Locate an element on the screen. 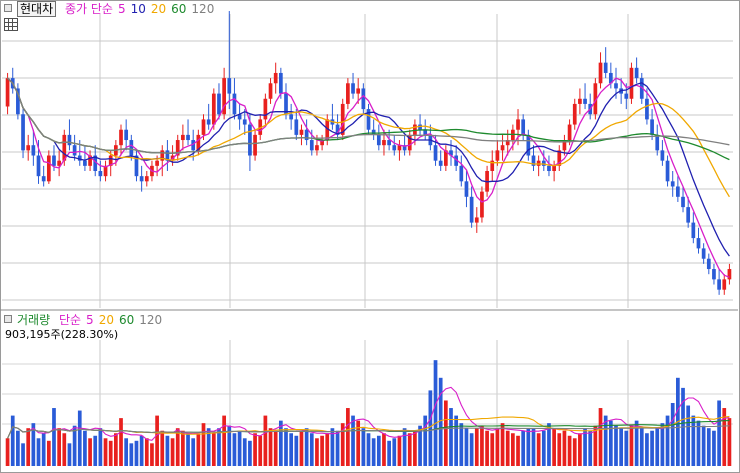 The image size is (740, 473). volume-ma-label: 단순 is located at coordinates (70, 320).